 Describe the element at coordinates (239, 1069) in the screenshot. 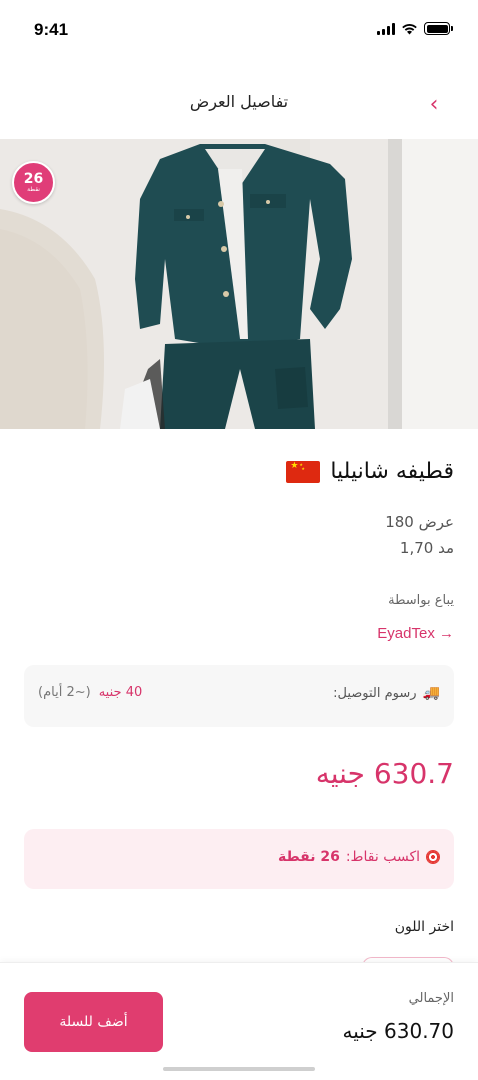

I see `home-indicator` at that location.